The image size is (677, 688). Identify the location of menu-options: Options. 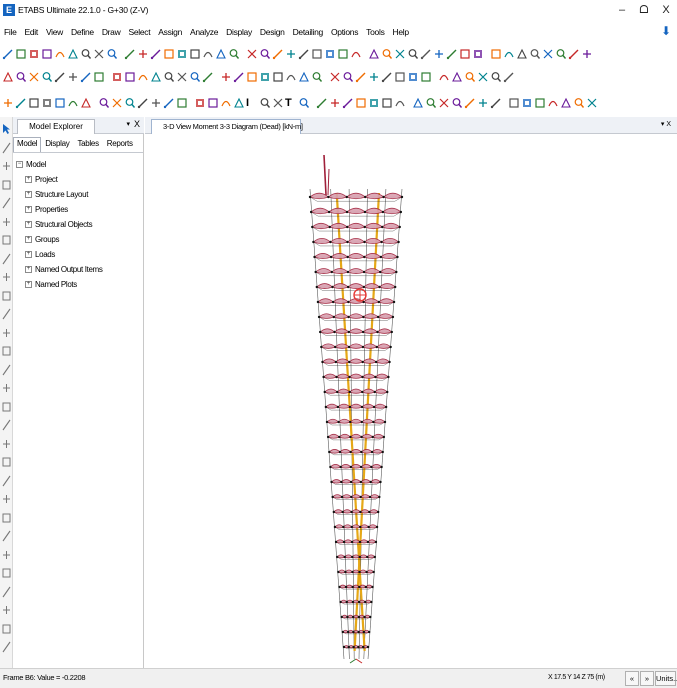
(344, 32).